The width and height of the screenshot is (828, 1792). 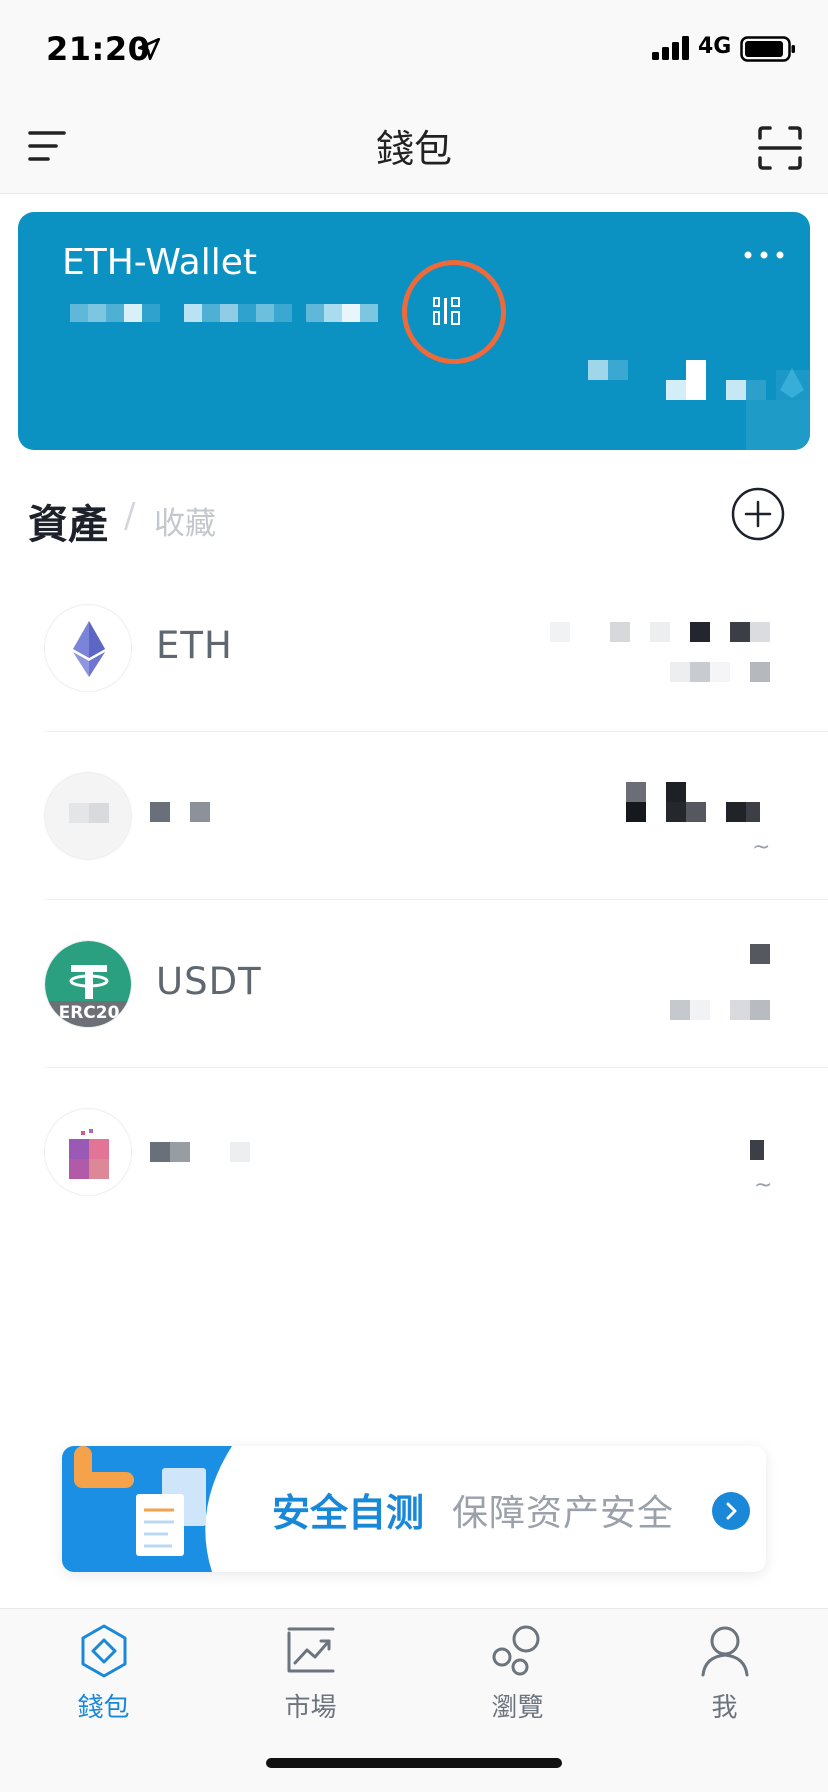 What do you see at coordinates (147, 1509) in the screenshot?
I see `security-illustration-icon` at bounding box center [147, 1509].